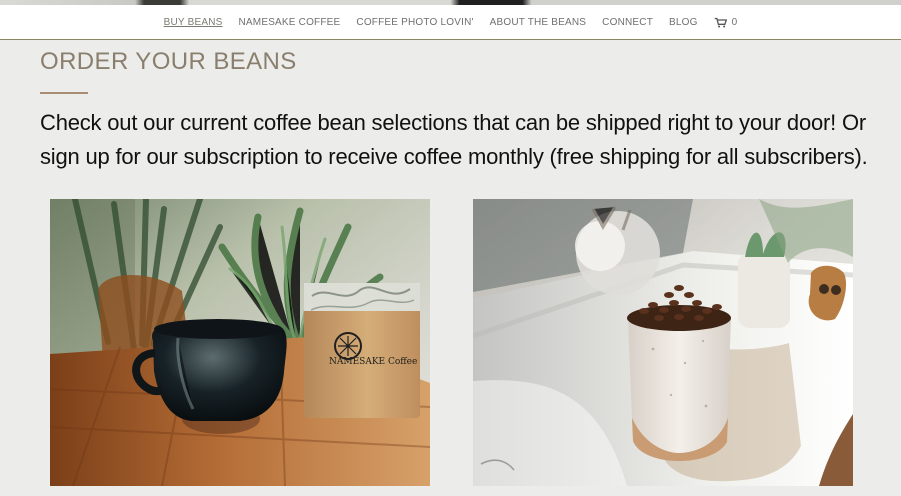 The height and width of the screenshot is (496, 901). Describe the element at coordinates (193, 22) in the screenshot. I see `nav-buy-beans: BUY BEANS` at that location.